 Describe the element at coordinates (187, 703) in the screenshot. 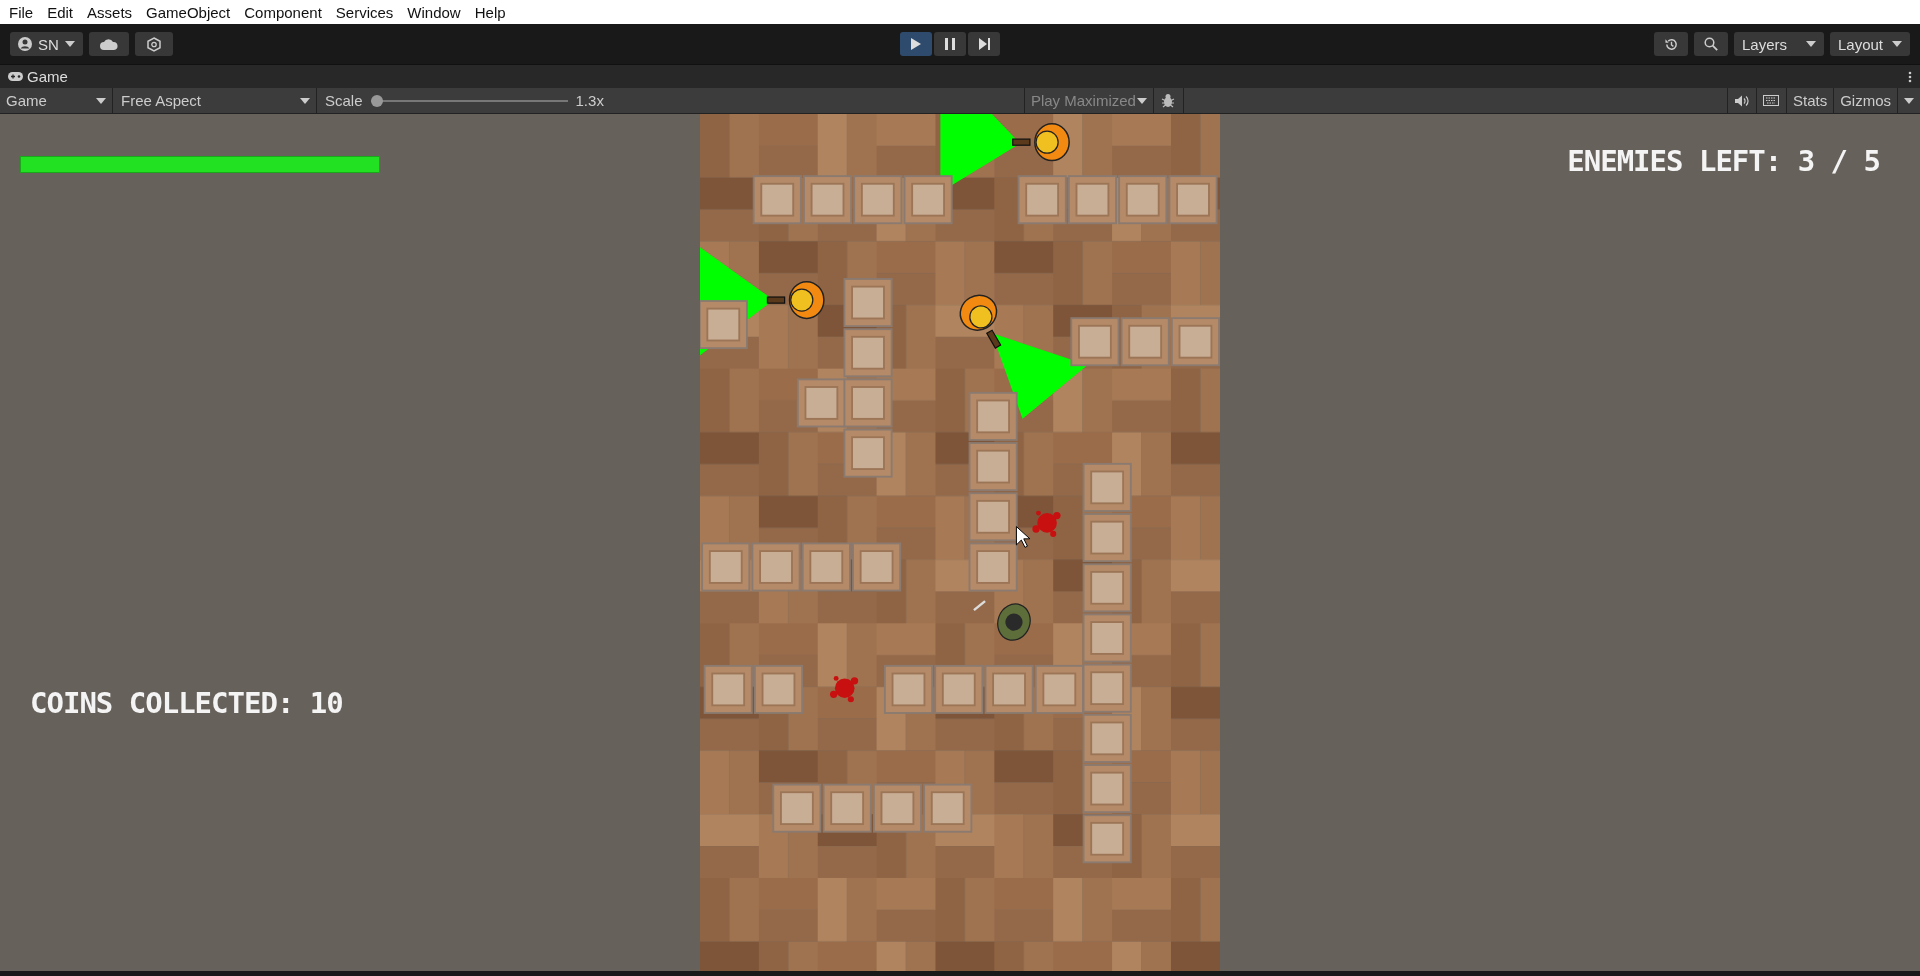

I see `coins-collected-text: COINS COLLECTED: 10` at that location.